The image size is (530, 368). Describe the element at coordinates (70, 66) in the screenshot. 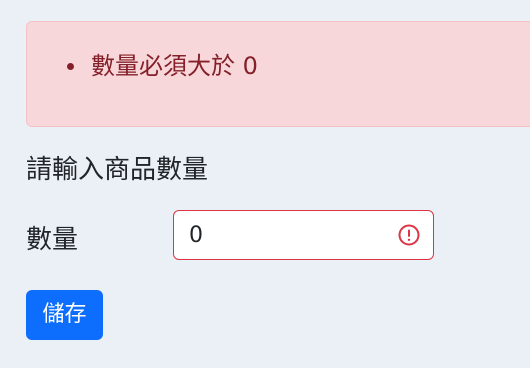

I see `bullet-icon` at that location.